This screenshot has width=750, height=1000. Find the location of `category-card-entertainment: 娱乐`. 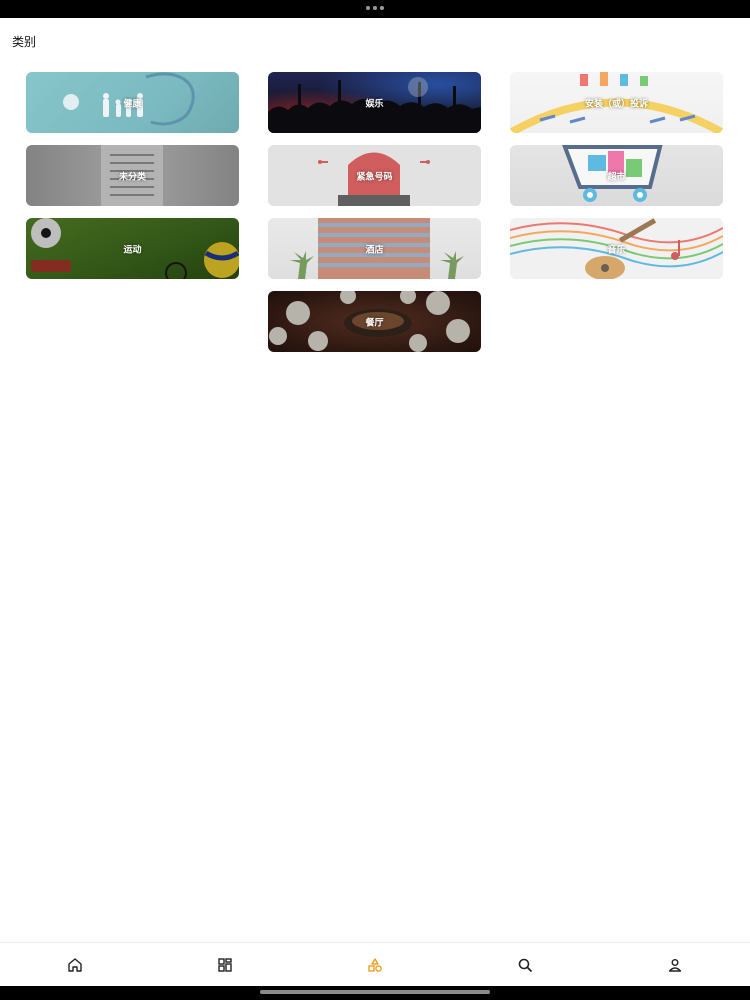

category-card-entertainment: 娱乐 is located at coordinates (374, 102).